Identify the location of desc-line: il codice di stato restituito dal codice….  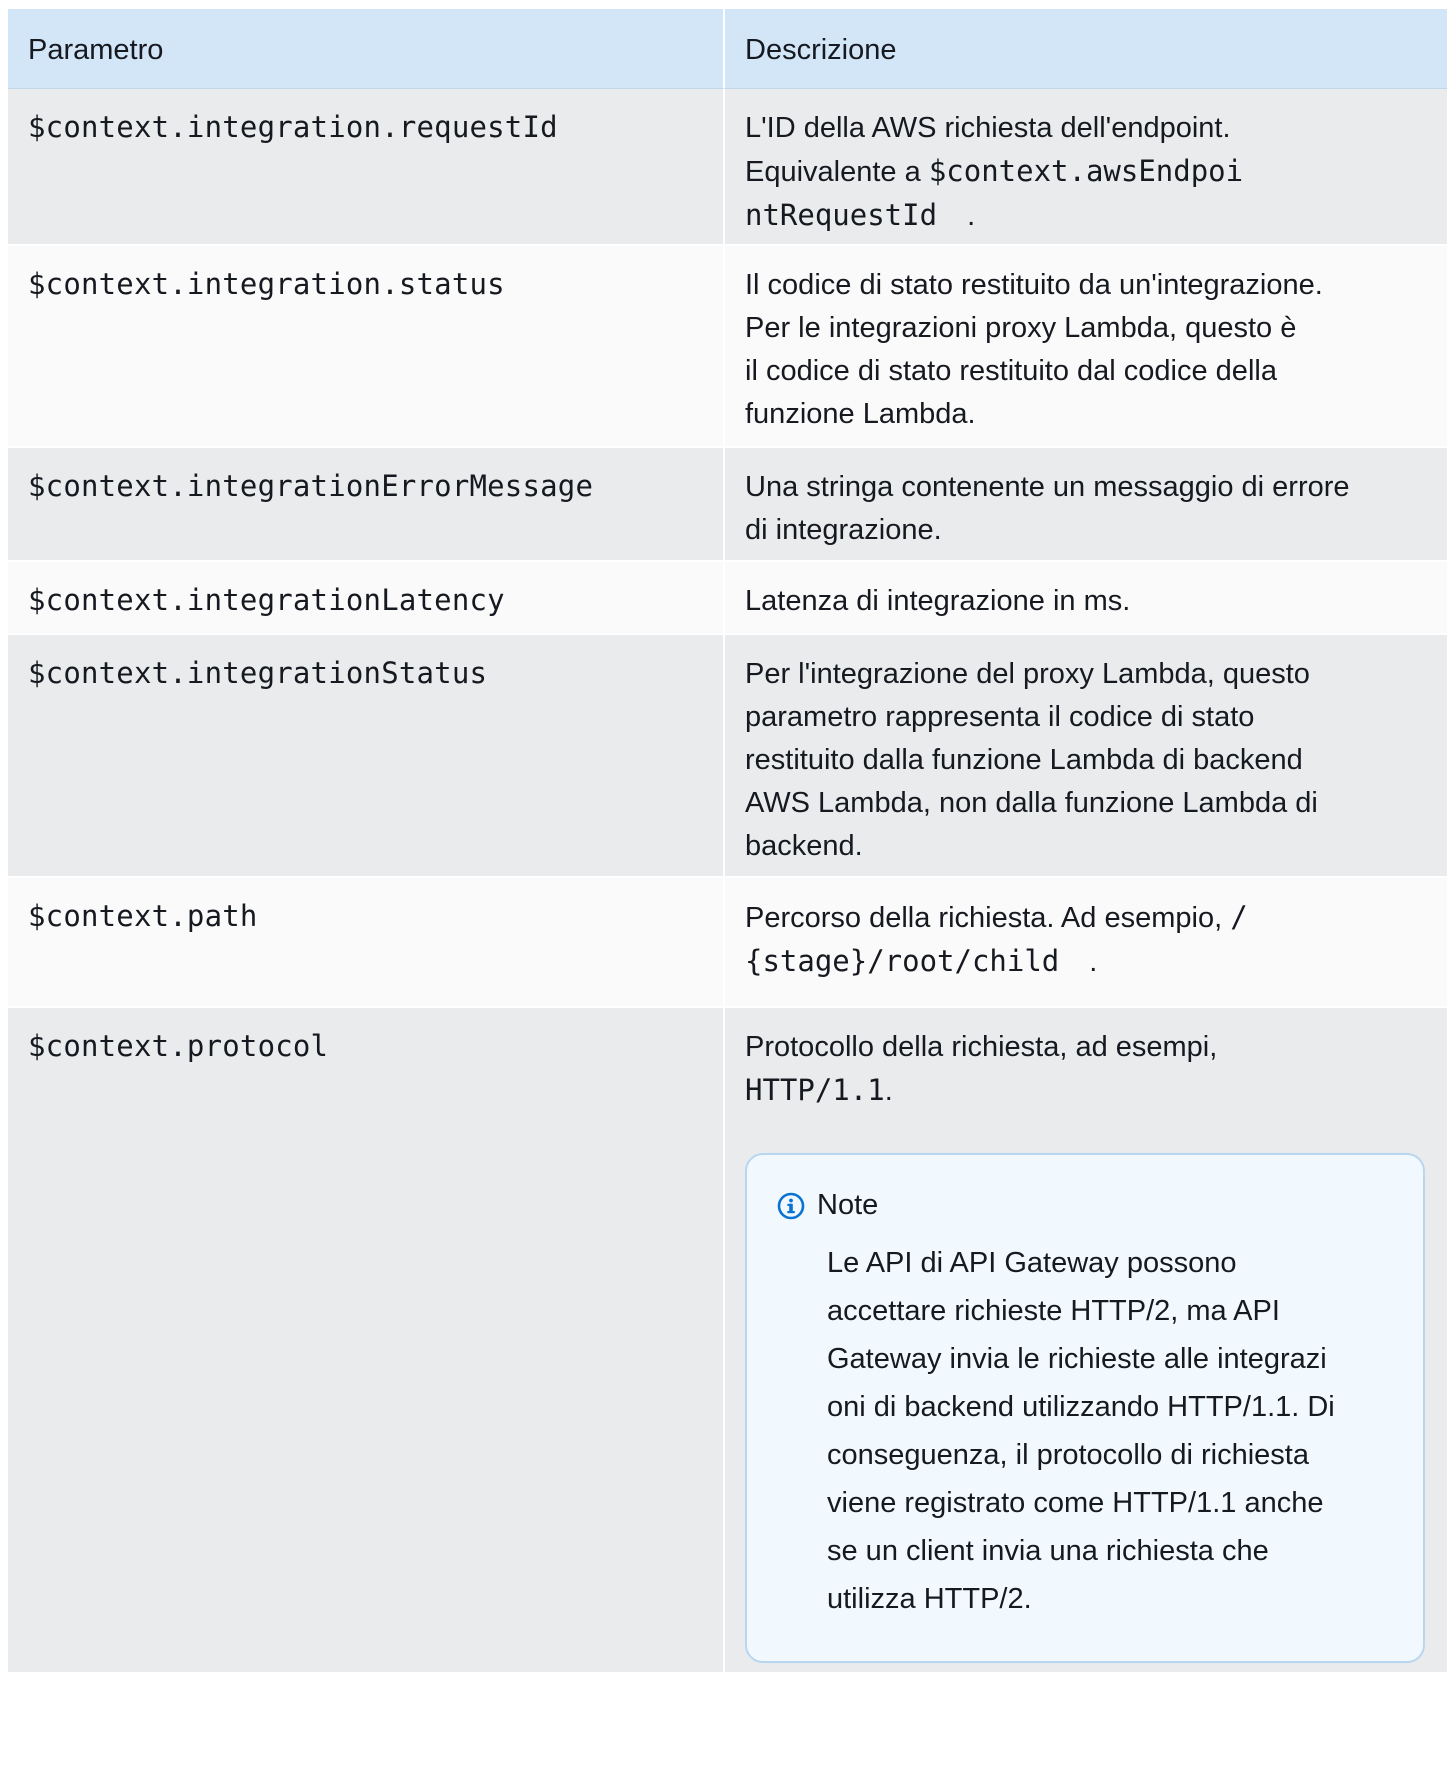
(1011, 371).